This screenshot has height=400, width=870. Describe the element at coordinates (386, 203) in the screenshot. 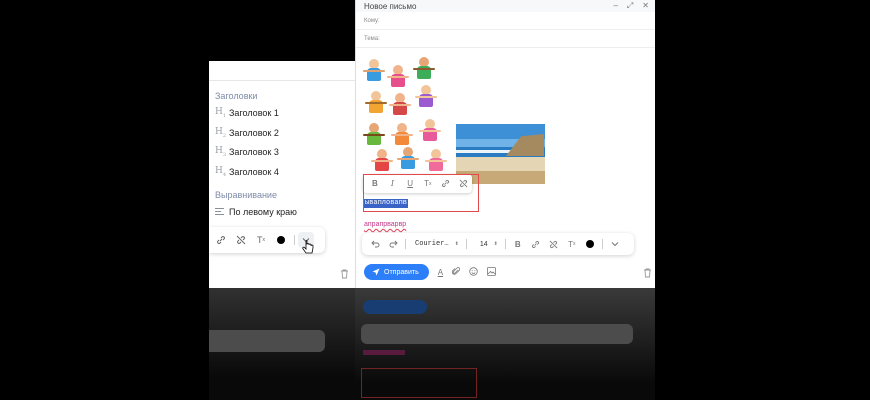

I see `selected-text: ывапловапв` at that location.